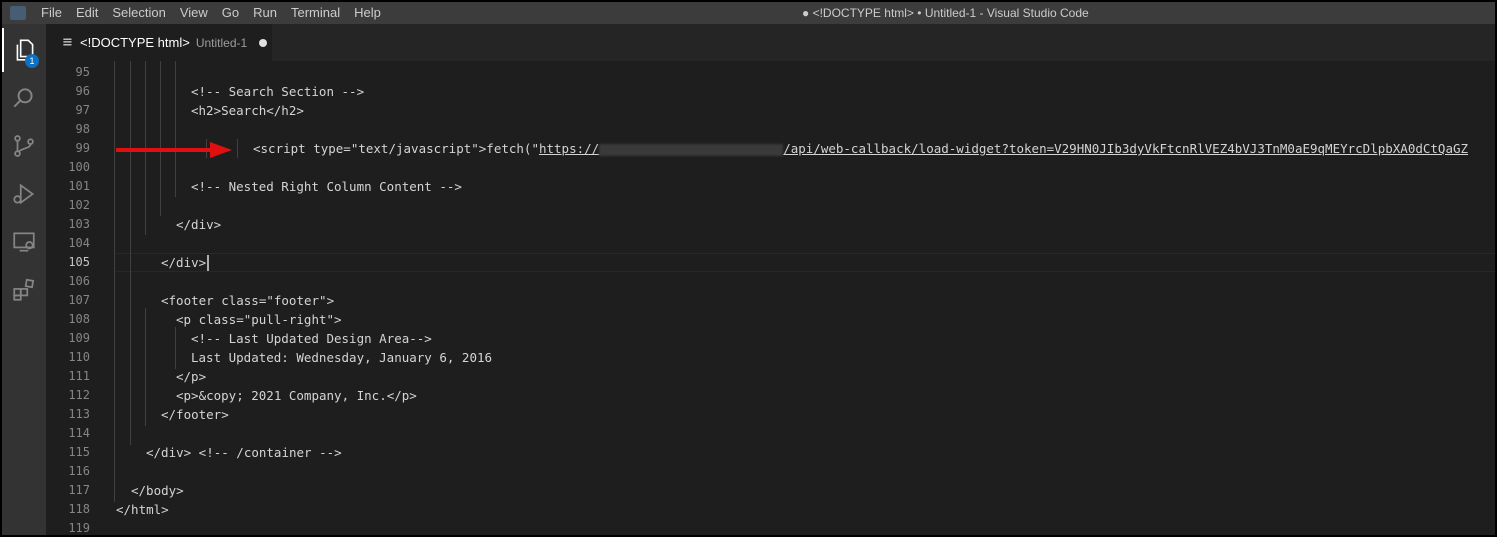  Describe the element at coordinates (79, 319) in the screenshot. I see `line-number: 108` at that location.